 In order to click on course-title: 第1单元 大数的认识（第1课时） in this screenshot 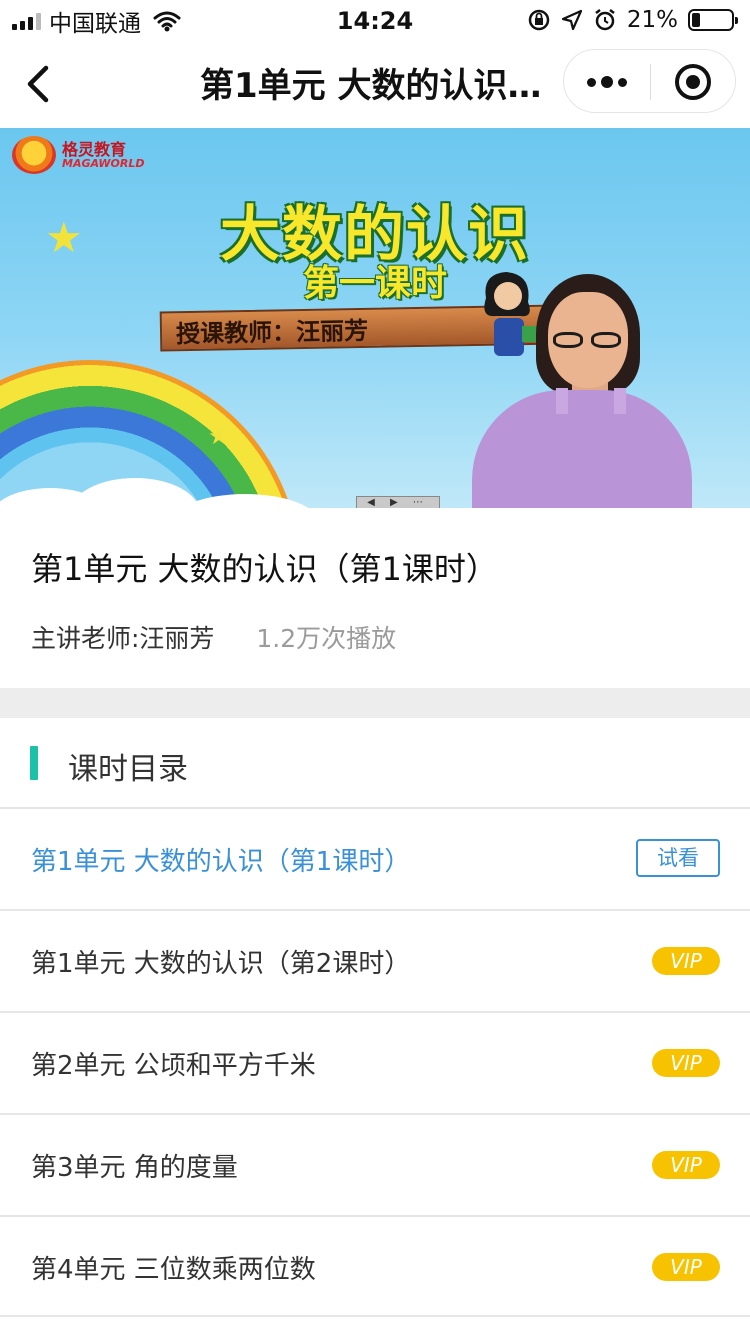, I will do `click(264, 569)`.